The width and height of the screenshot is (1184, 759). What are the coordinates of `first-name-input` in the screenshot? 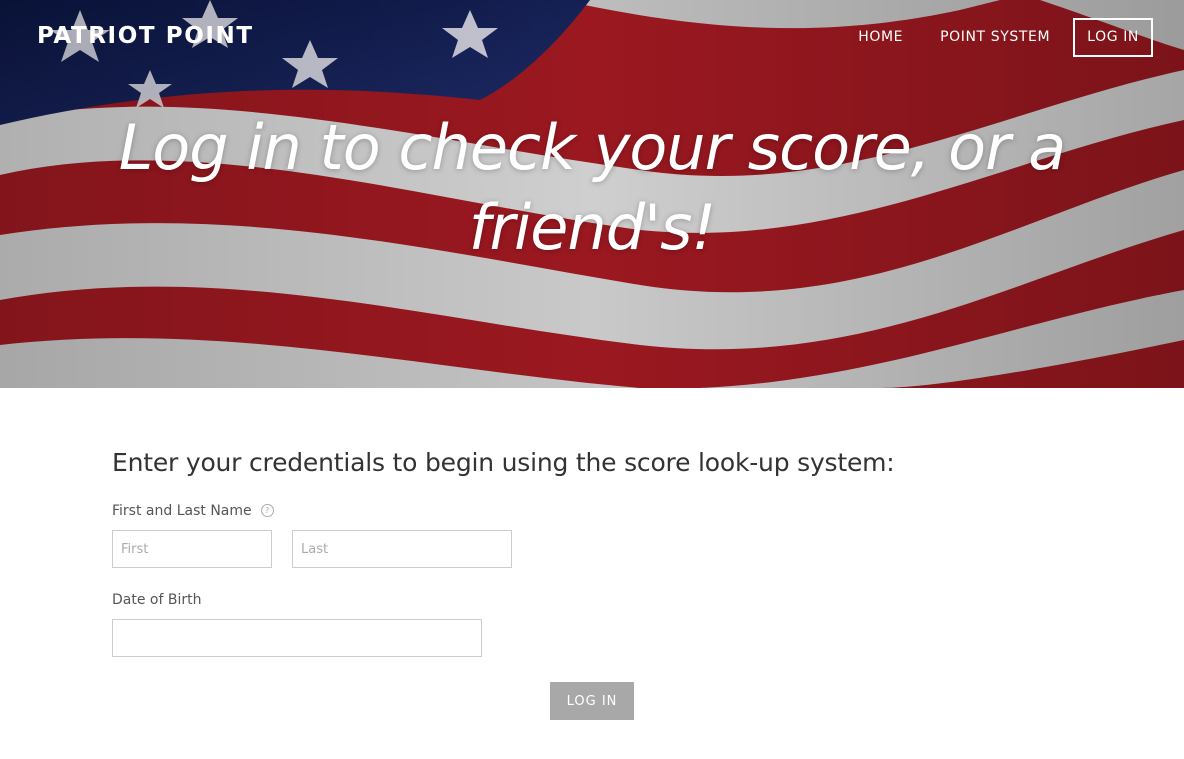 It's located at (192, 549).